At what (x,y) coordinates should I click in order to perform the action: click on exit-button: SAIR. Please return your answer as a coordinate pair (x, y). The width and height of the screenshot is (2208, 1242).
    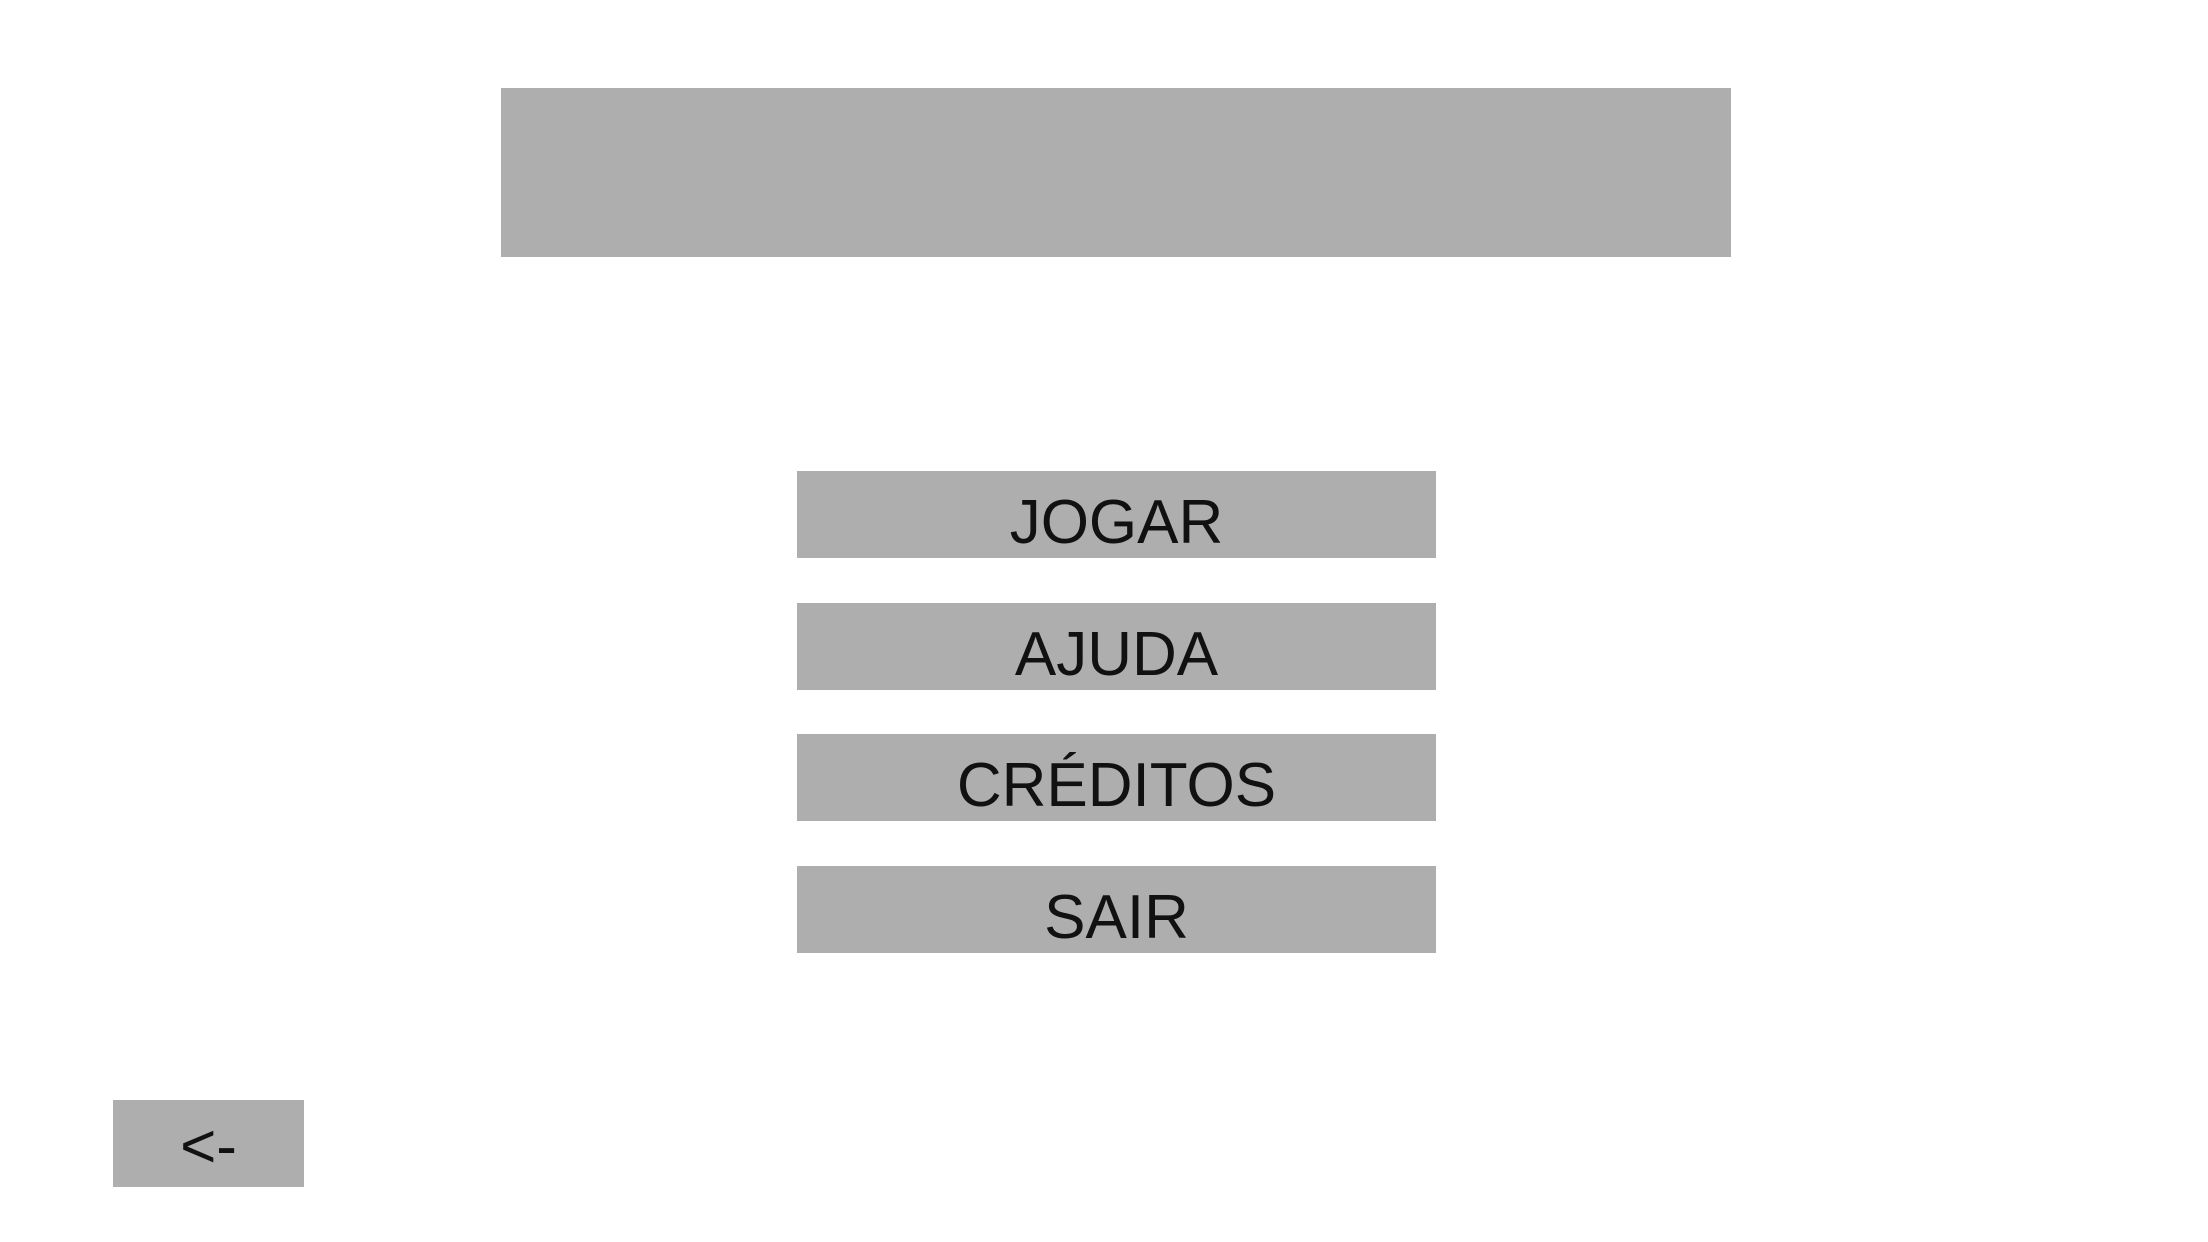
    Looking at the image, I should click on (1116, 909).